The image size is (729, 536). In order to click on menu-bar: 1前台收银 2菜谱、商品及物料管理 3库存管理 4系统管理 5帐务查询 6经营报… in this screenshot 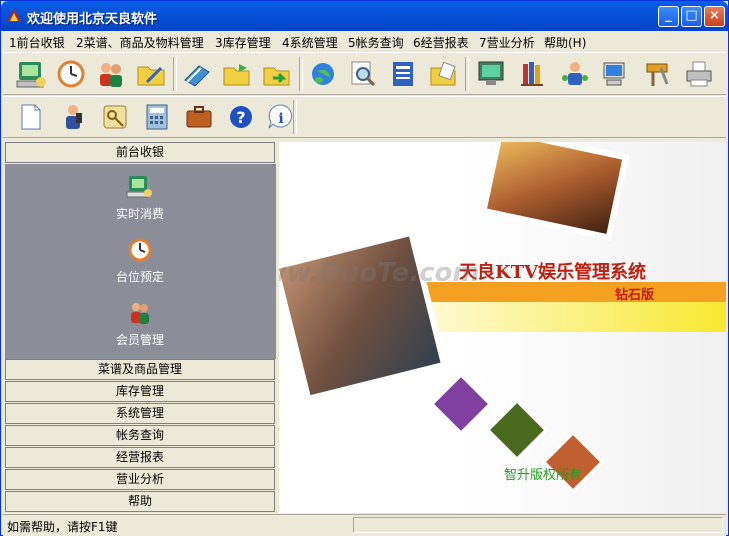, I will do `click(364, 41)`.